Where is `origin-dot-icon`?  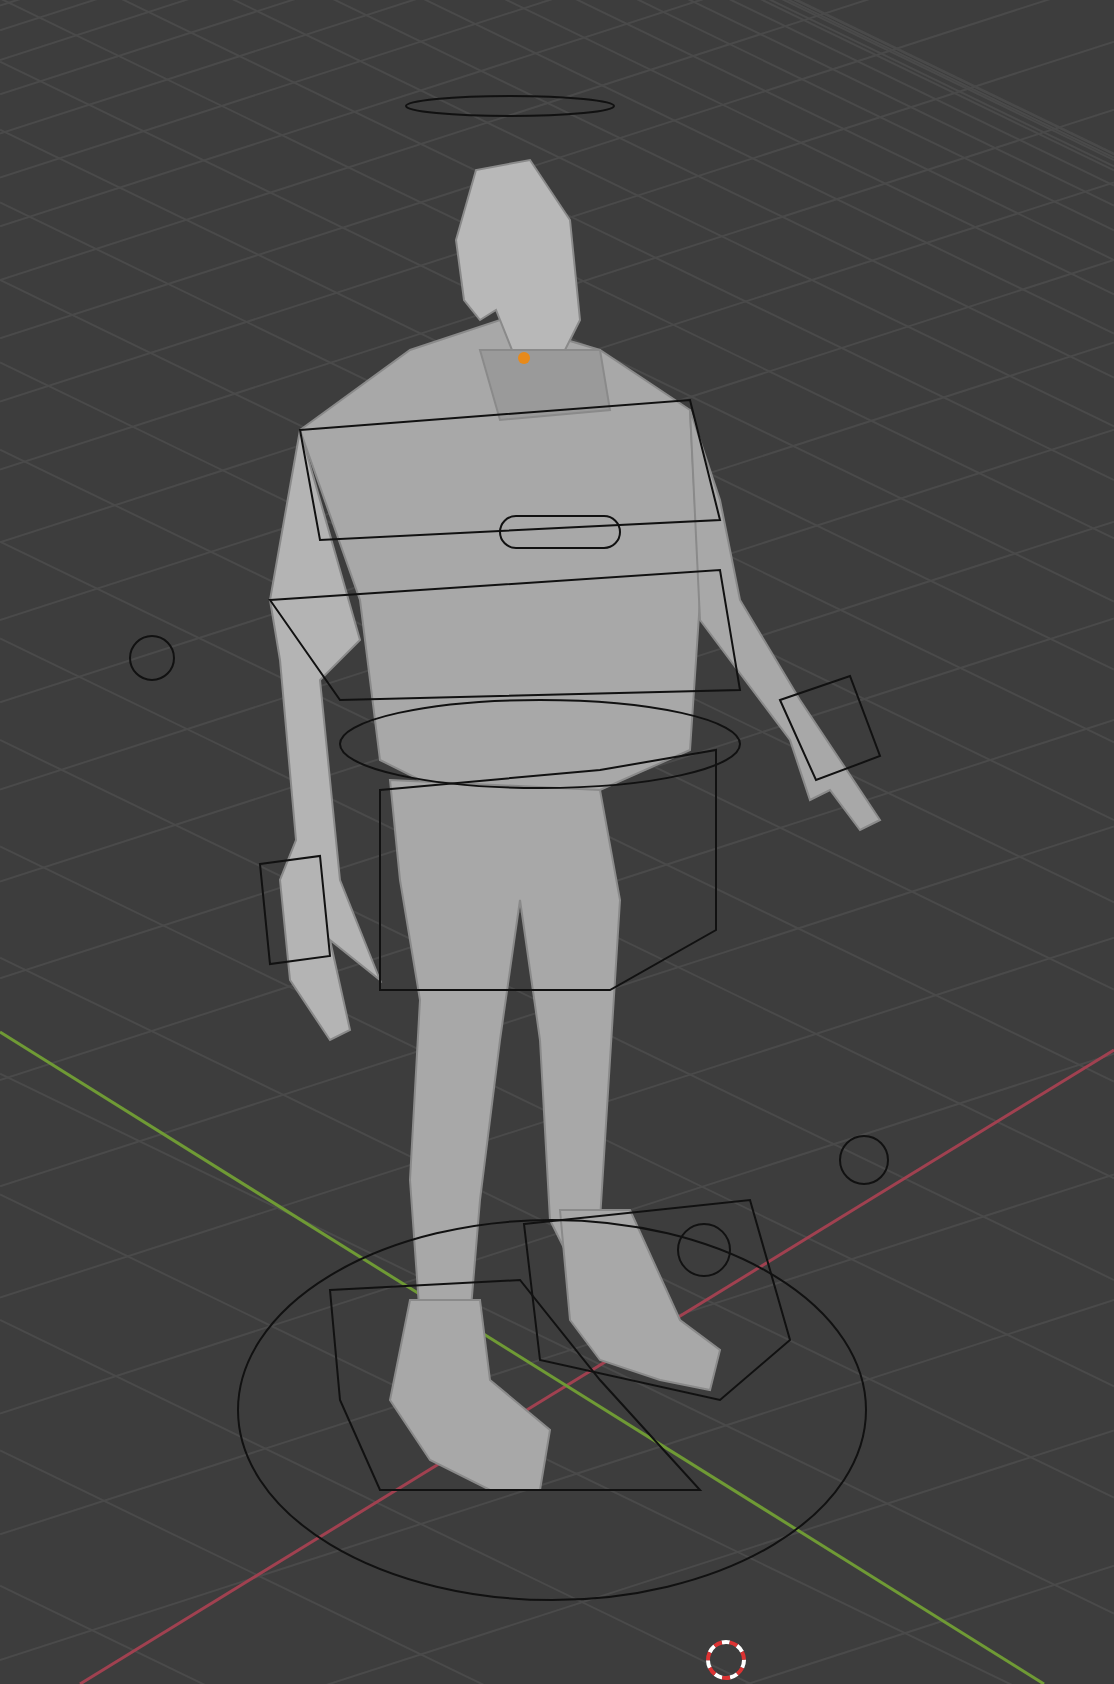
origin-dot-icon is located at coordinates (524, 358).